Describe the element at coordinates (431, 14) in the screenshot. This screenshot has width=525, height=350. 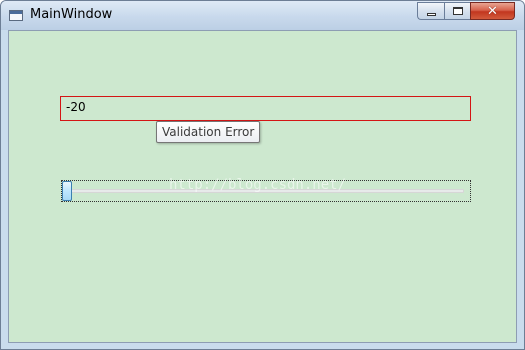
I see `minimize-icon` at that location.